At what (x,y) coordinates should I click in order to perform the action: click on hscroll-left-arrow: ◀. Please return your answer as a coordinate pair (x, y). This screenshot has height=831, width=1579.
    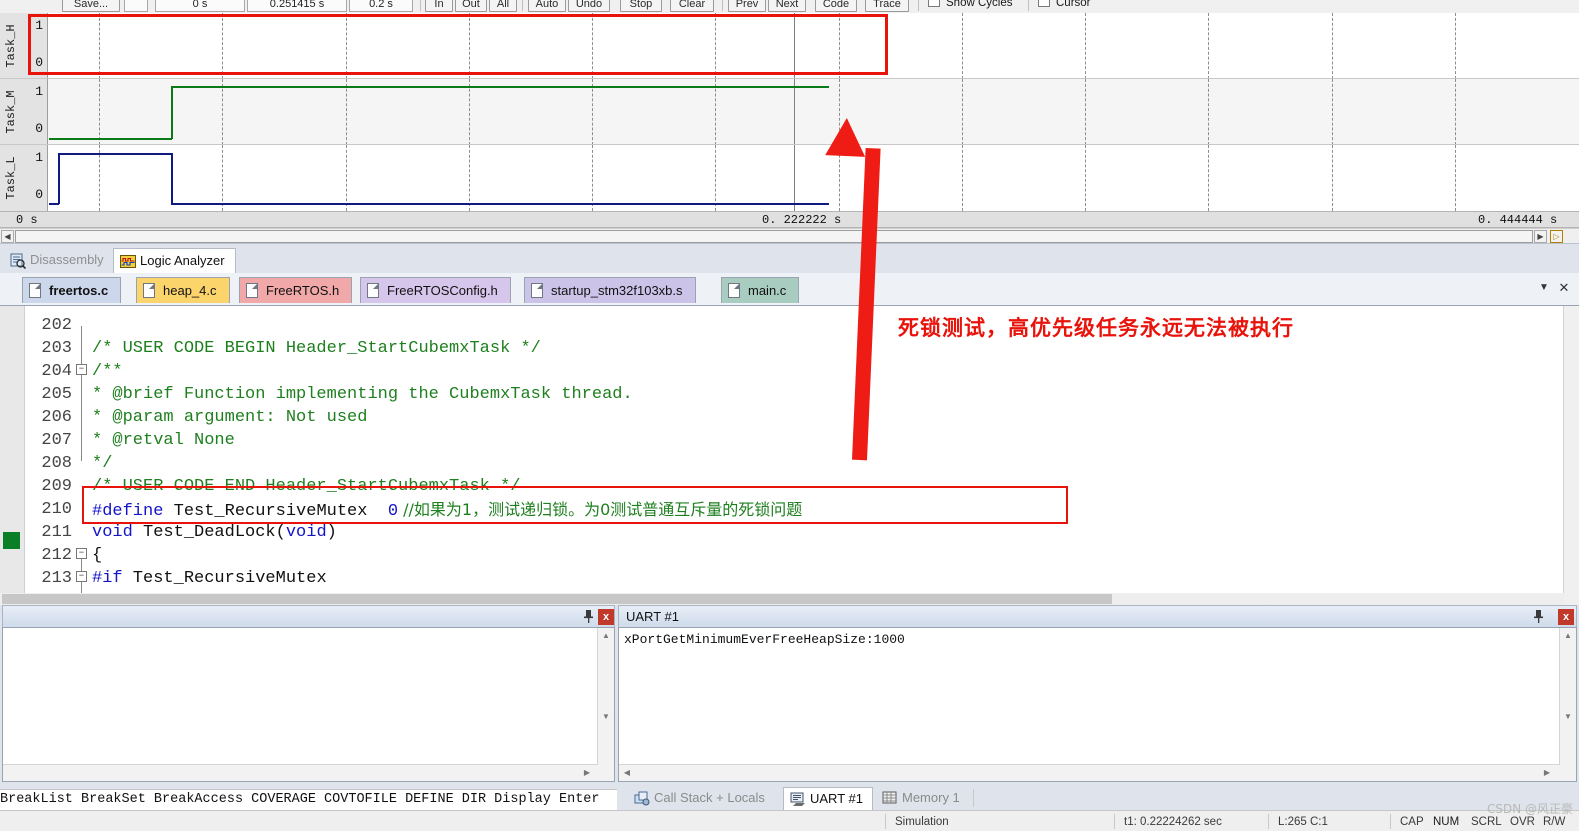
    Looking at the image, I should click on (7, 236).